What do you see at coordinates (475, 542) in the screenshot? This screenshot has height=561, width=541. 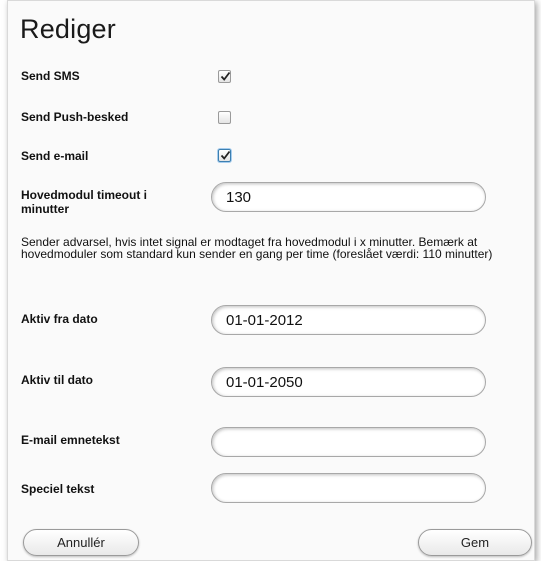 I see `save-button: Gem` at bounding box center [475, 542].